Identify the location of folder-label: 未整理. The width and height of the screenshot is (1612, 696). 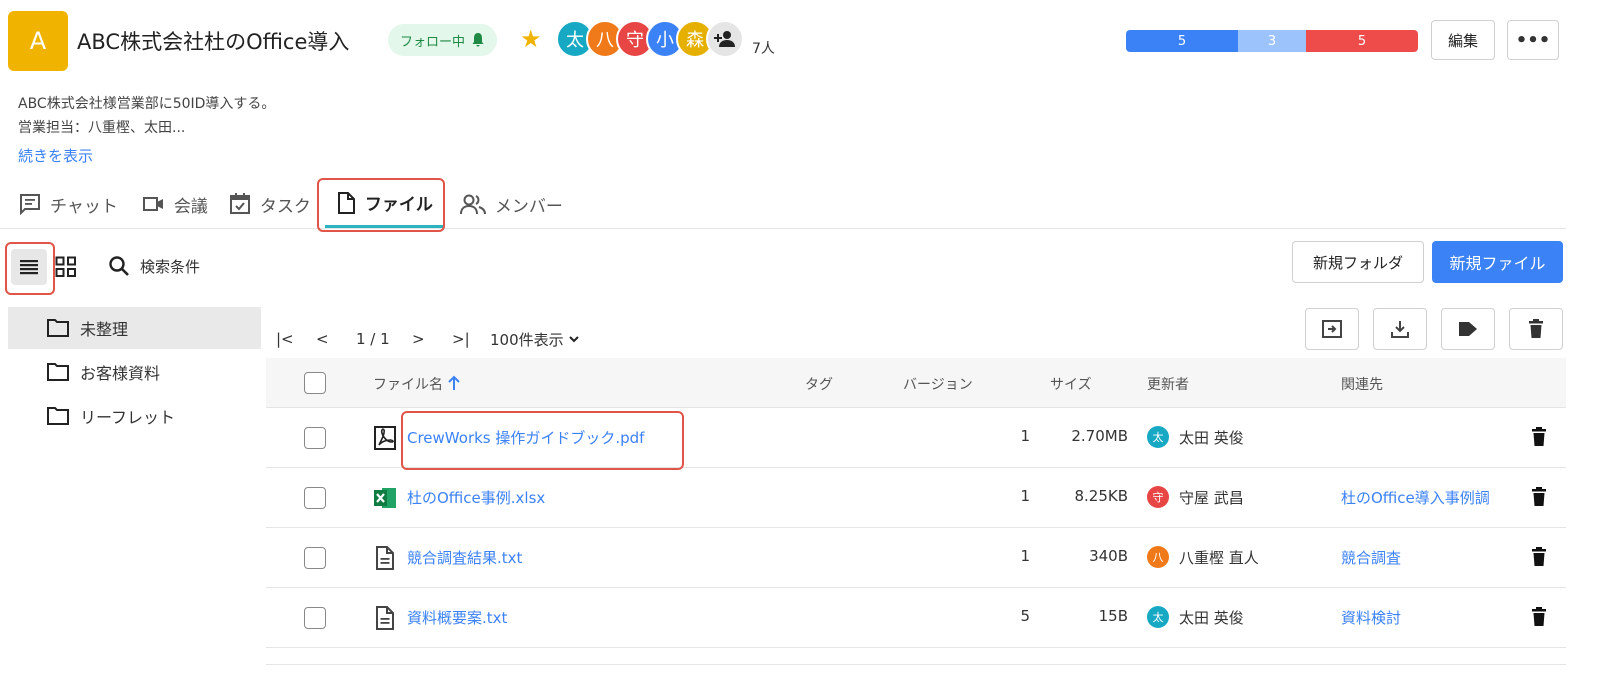
(104, 329).